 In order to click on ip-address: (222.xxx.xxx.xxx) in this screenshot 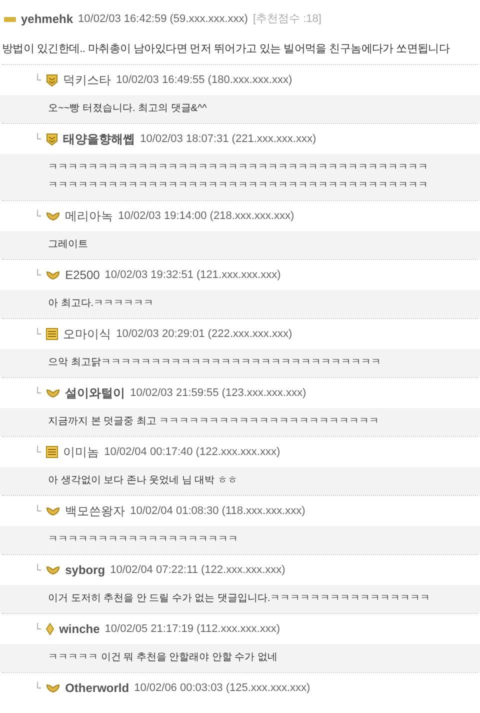, I will do `click(250, 334)`.